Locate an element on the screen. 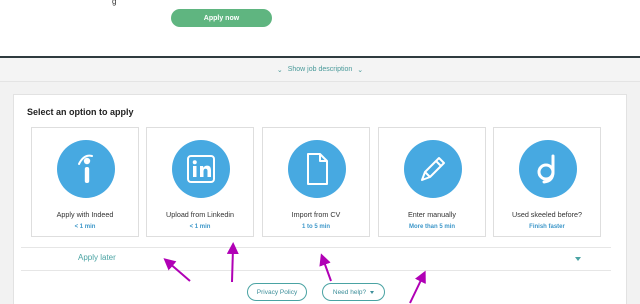  option-label: Import from CV is located at coordinates (316, 214).